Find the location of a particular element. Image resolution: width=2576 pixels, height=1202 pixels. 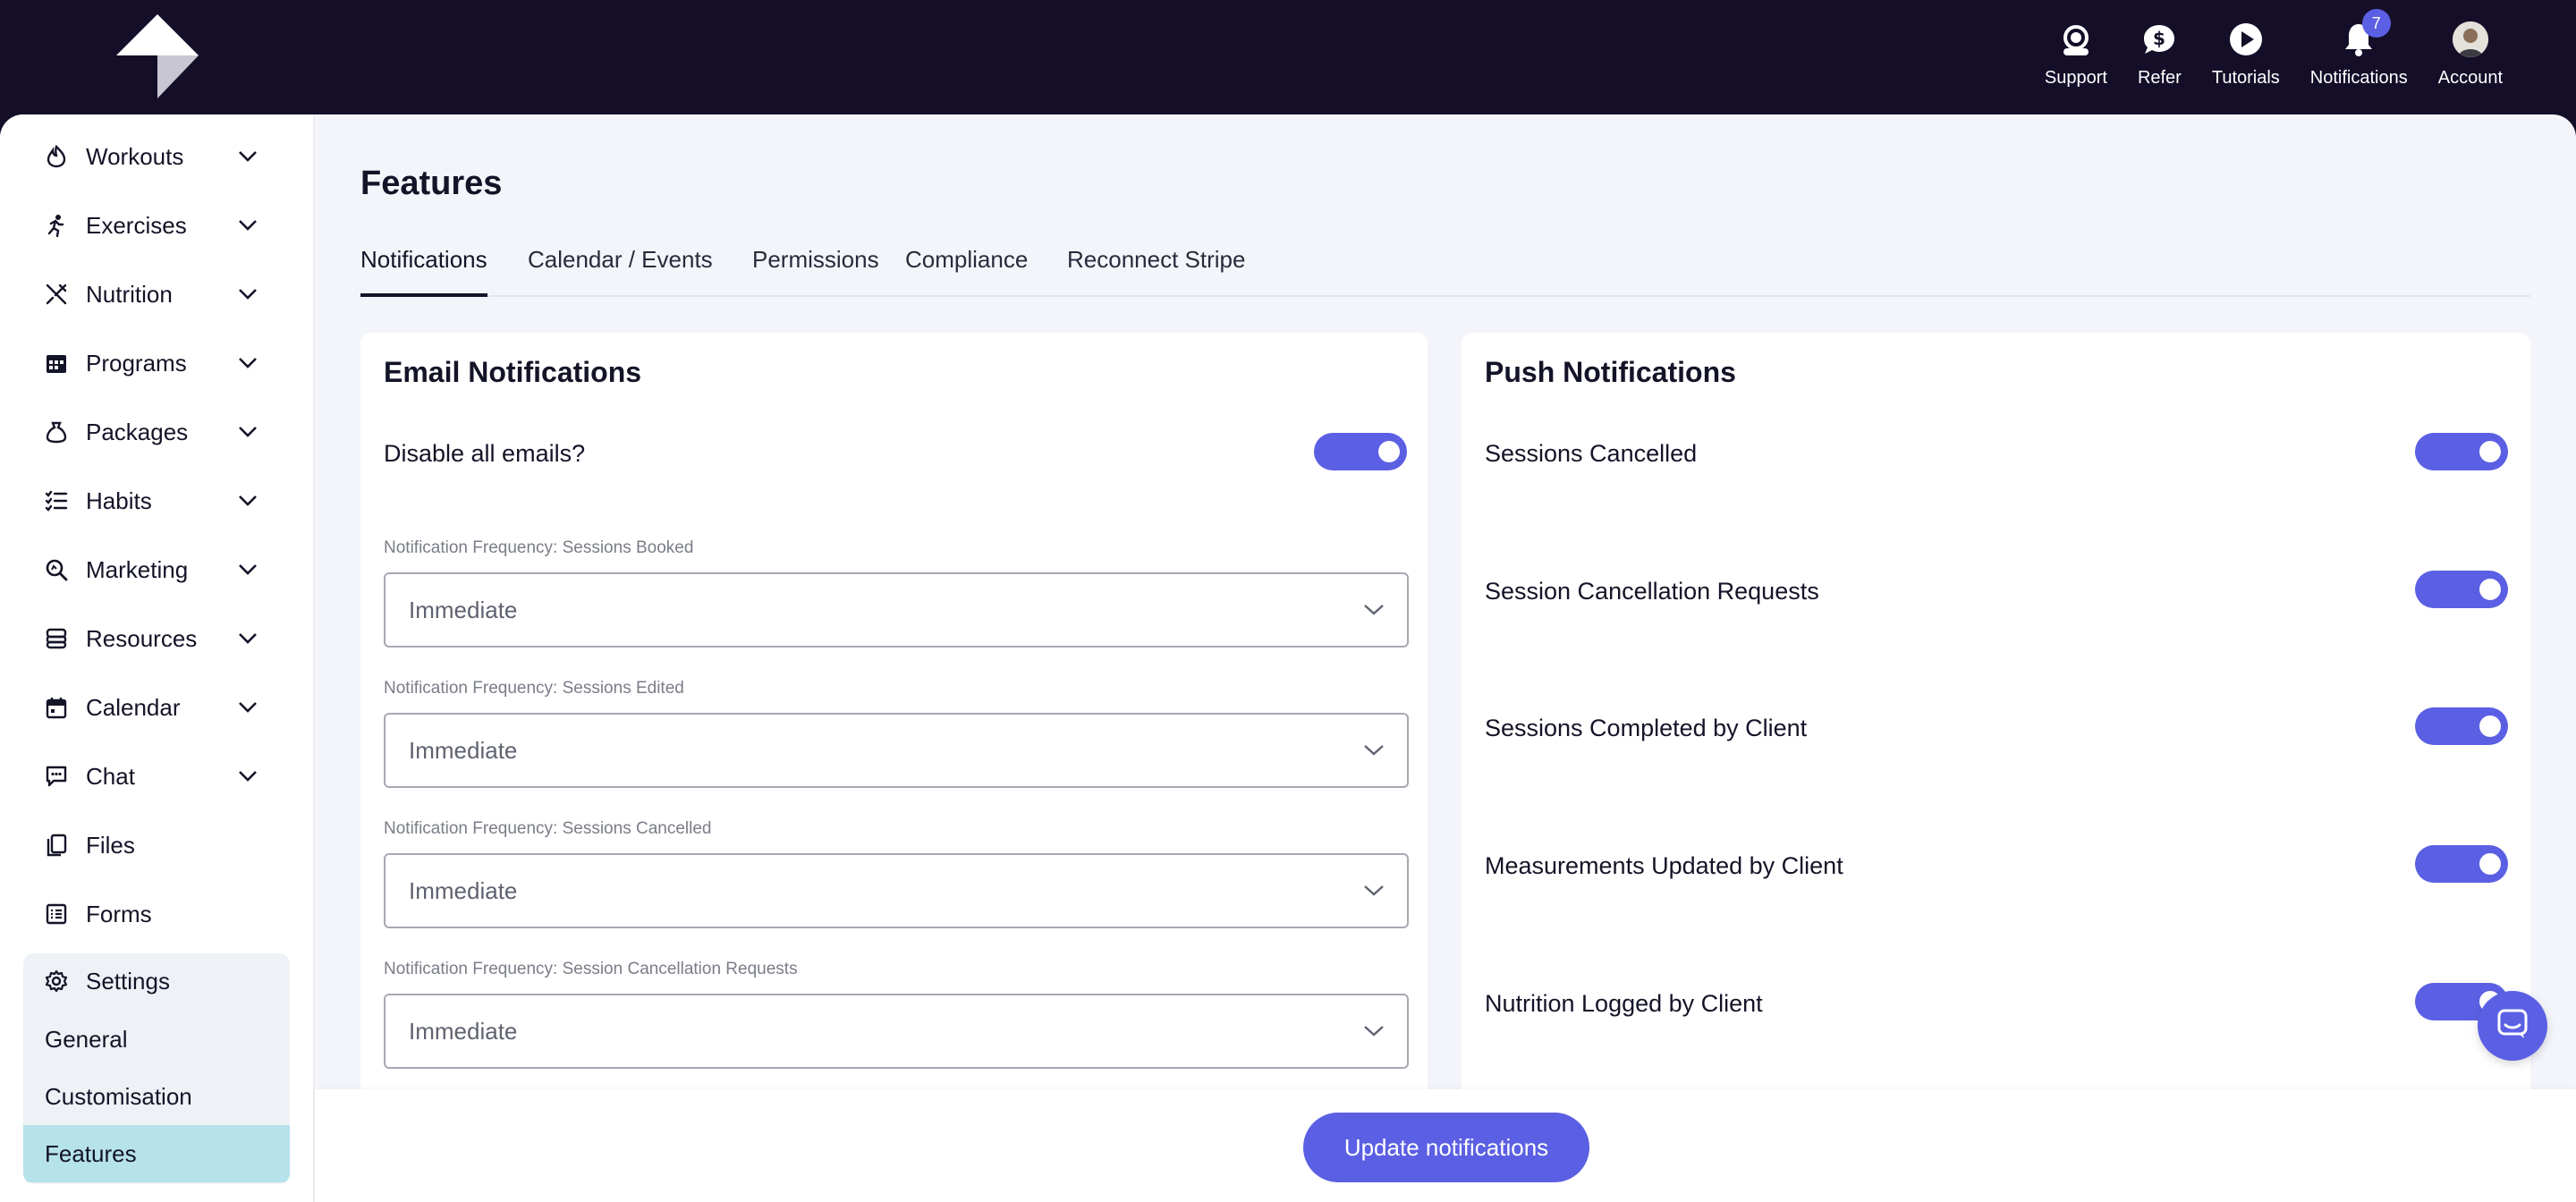

sidebar-item-forms: Forms is located at coordinates (152, 914).